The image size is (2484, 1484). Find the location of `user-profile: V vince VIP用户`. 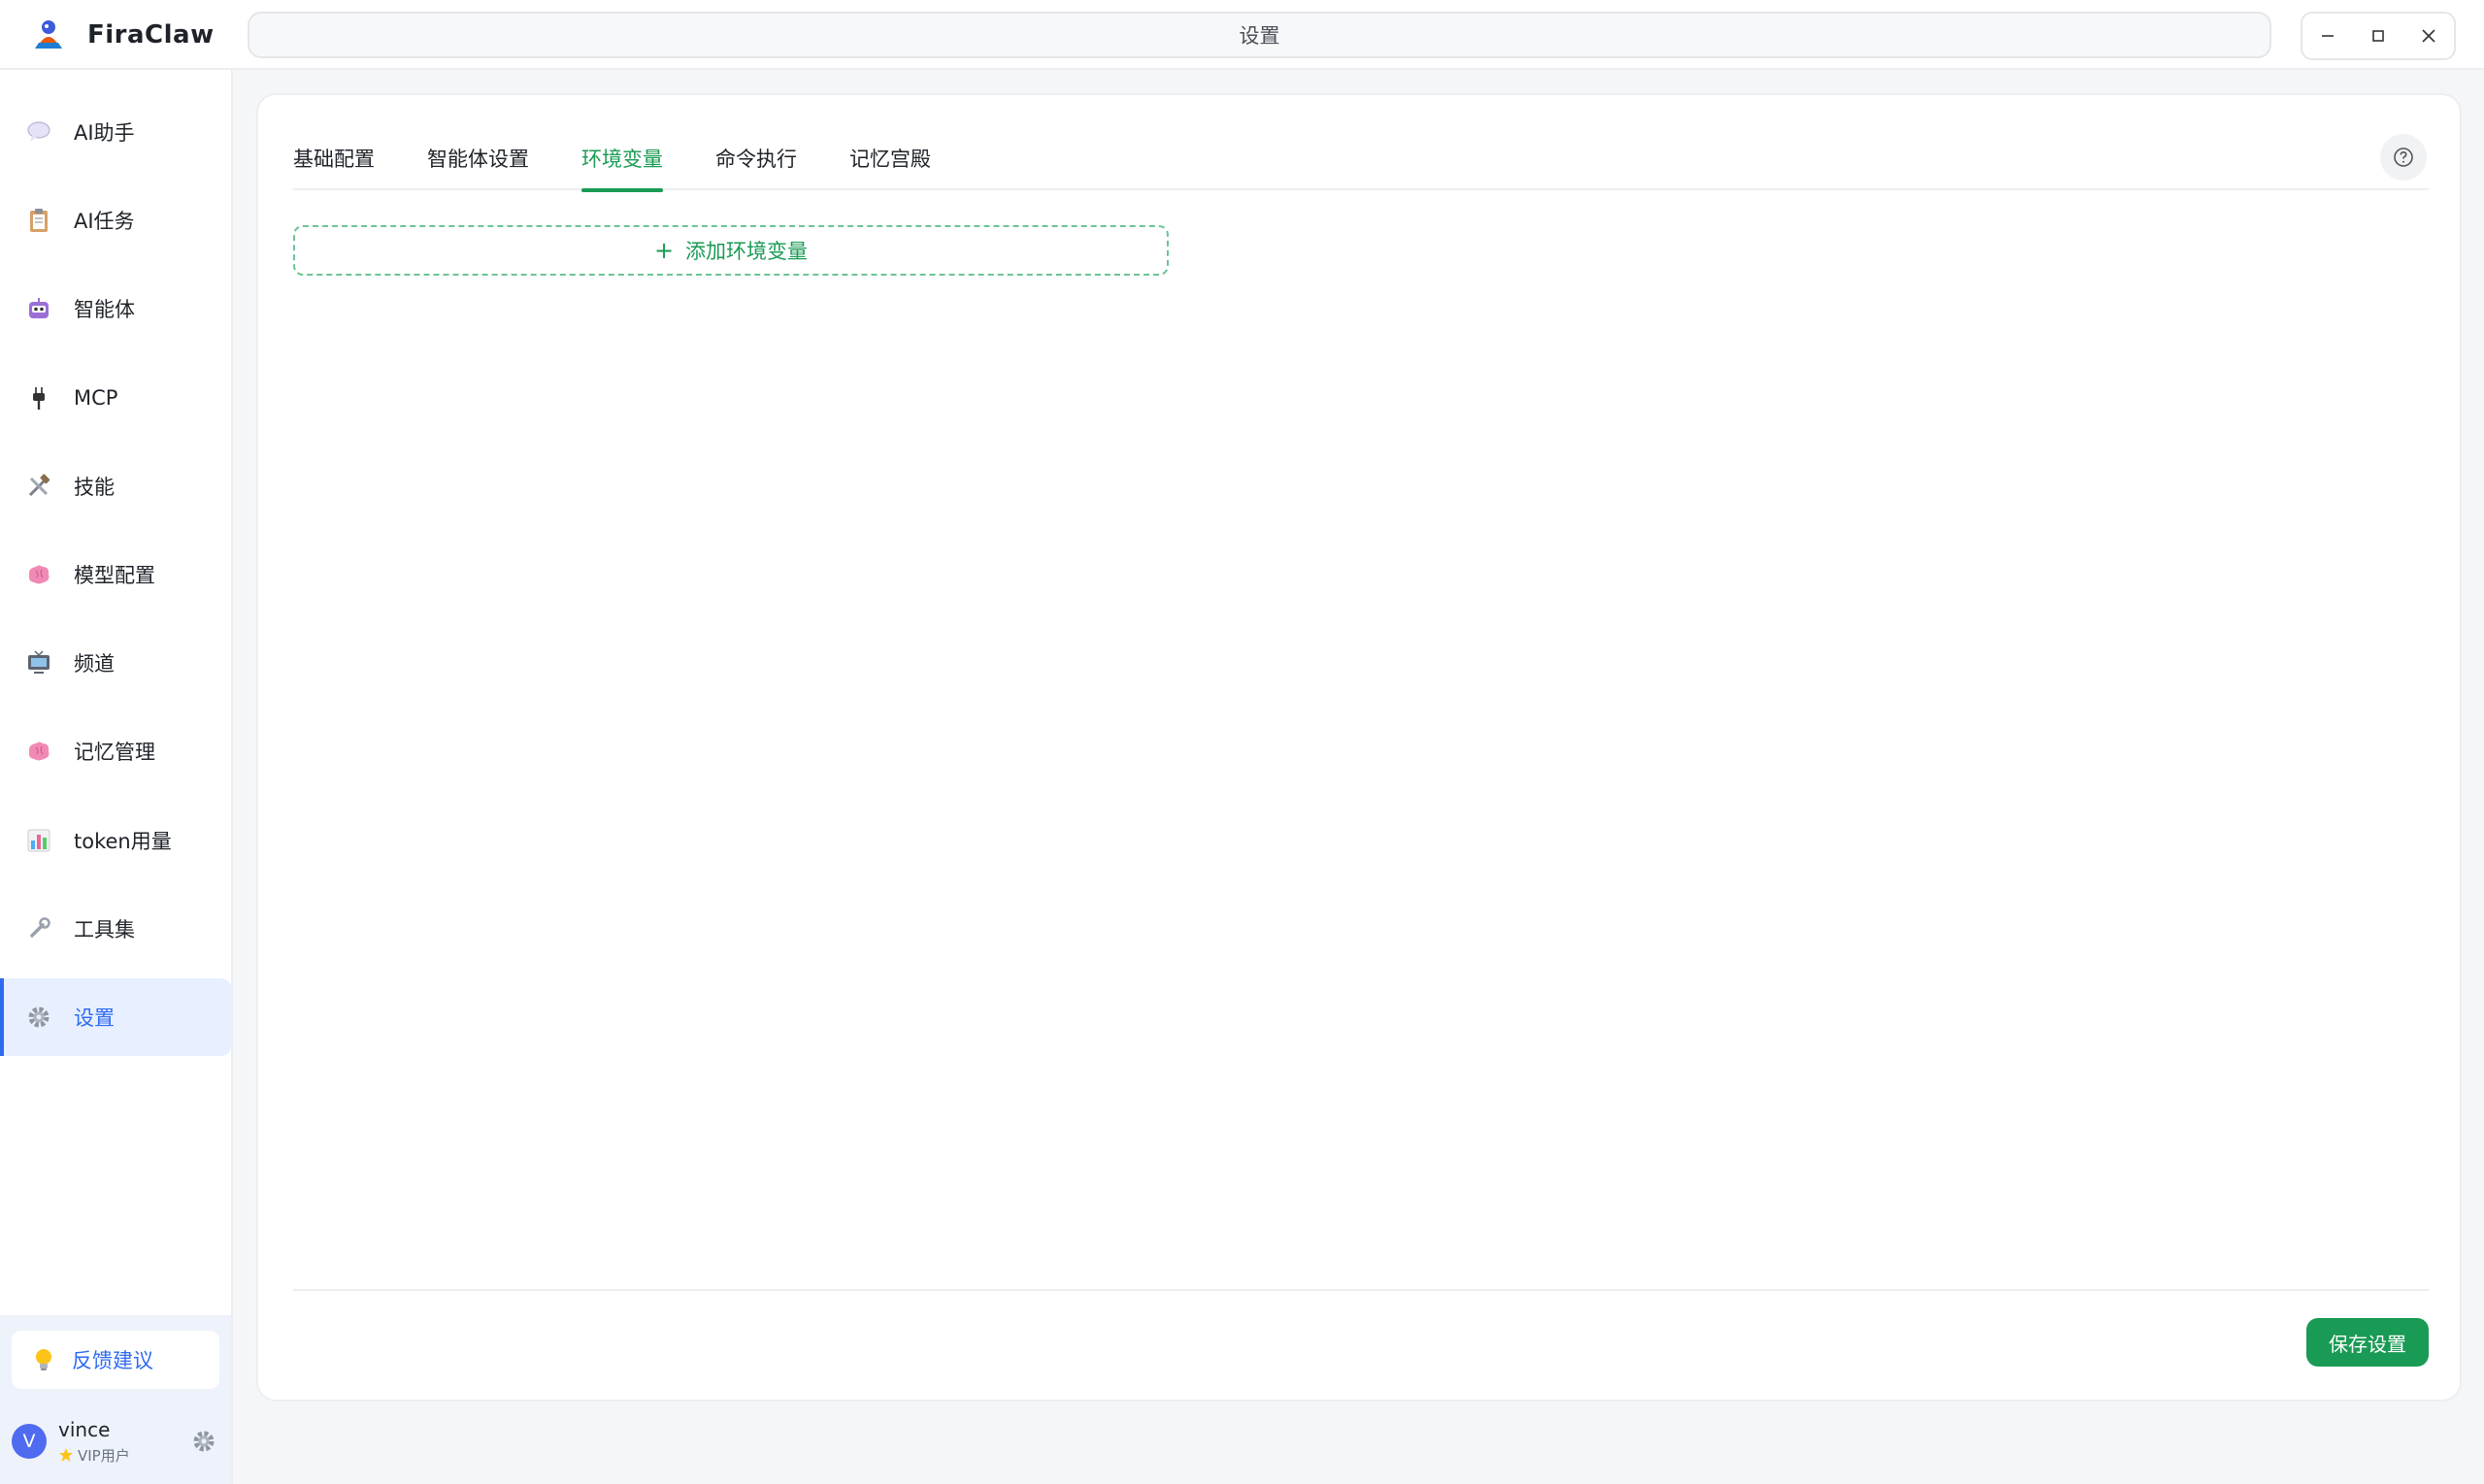

user-profile: V vince VIP用户 is located at coordinates (117, 1441).